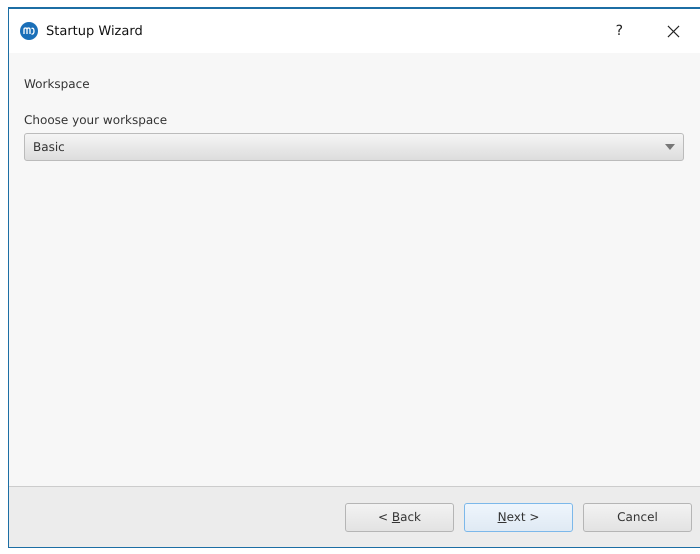  Describe the element at coordinates (619, 31) in the screenshot. I see `help-button: ?` at that location.